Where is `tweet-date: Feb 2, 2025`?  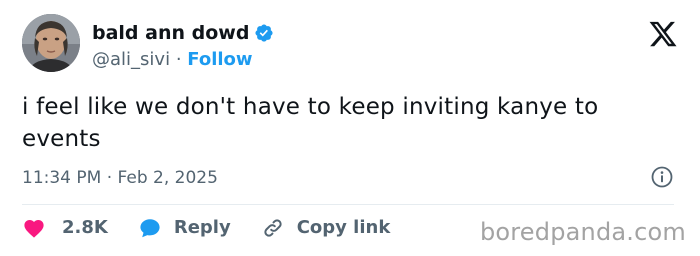
tweet-date: Feb 2, 2025 is located at coordinates (168, 178).